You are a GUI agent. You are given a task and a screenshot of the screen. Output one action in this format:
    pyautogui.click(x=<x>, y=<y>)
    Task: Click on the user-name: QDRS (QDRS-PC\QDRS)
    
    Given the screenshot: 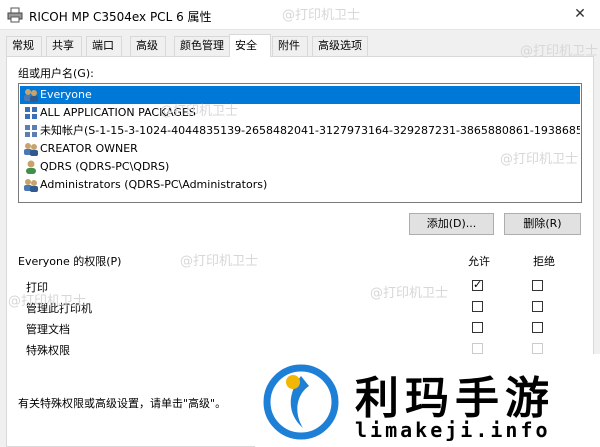 What is the action you would take?
    pyautogui.click(x=105, y=166)
    